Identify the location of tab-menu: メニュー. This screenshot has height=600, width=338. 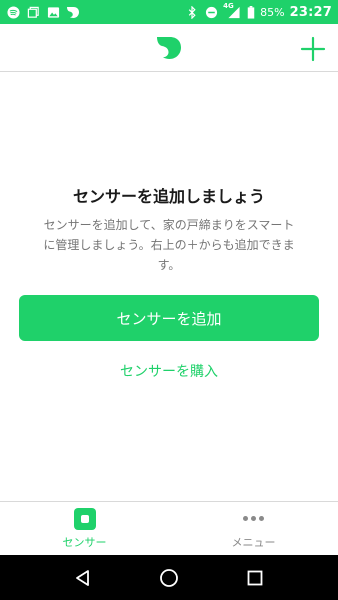
(253, 528).